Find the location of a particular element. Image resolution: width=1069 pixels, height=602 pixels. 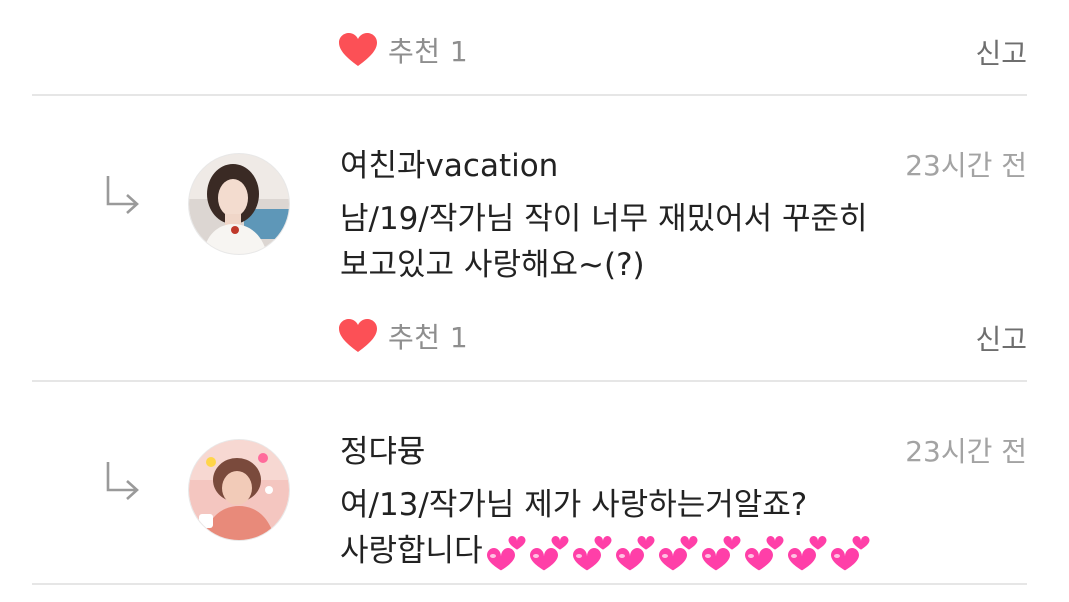

comment-body: 남/19/작가님 작이 너무 재밌어서 꾸준히 보고있고 사랑해요~(?) is located at coordinates (660, 242).